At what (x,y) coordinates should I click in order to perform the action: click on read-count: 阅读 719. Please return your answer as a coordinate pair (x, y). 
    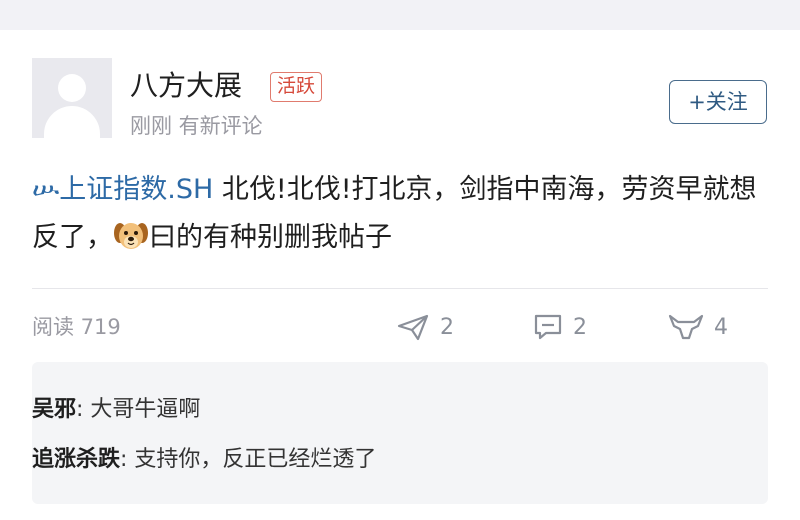
    Looking at the image, I should click on (76, 327).